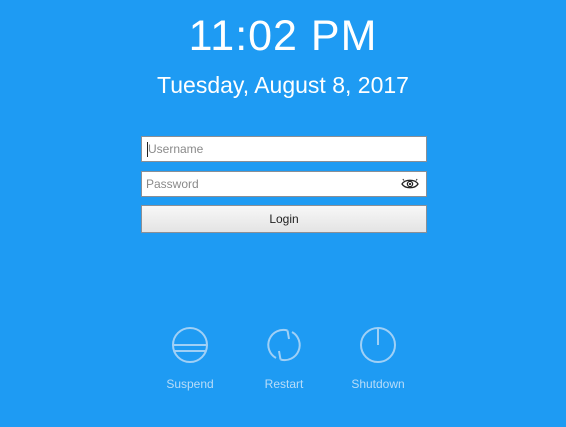 The image size is (566, 427). What do you see at coordinates (410, 184) in the screenshot?
I see `eye-icon` at bounding box center [410, 184].